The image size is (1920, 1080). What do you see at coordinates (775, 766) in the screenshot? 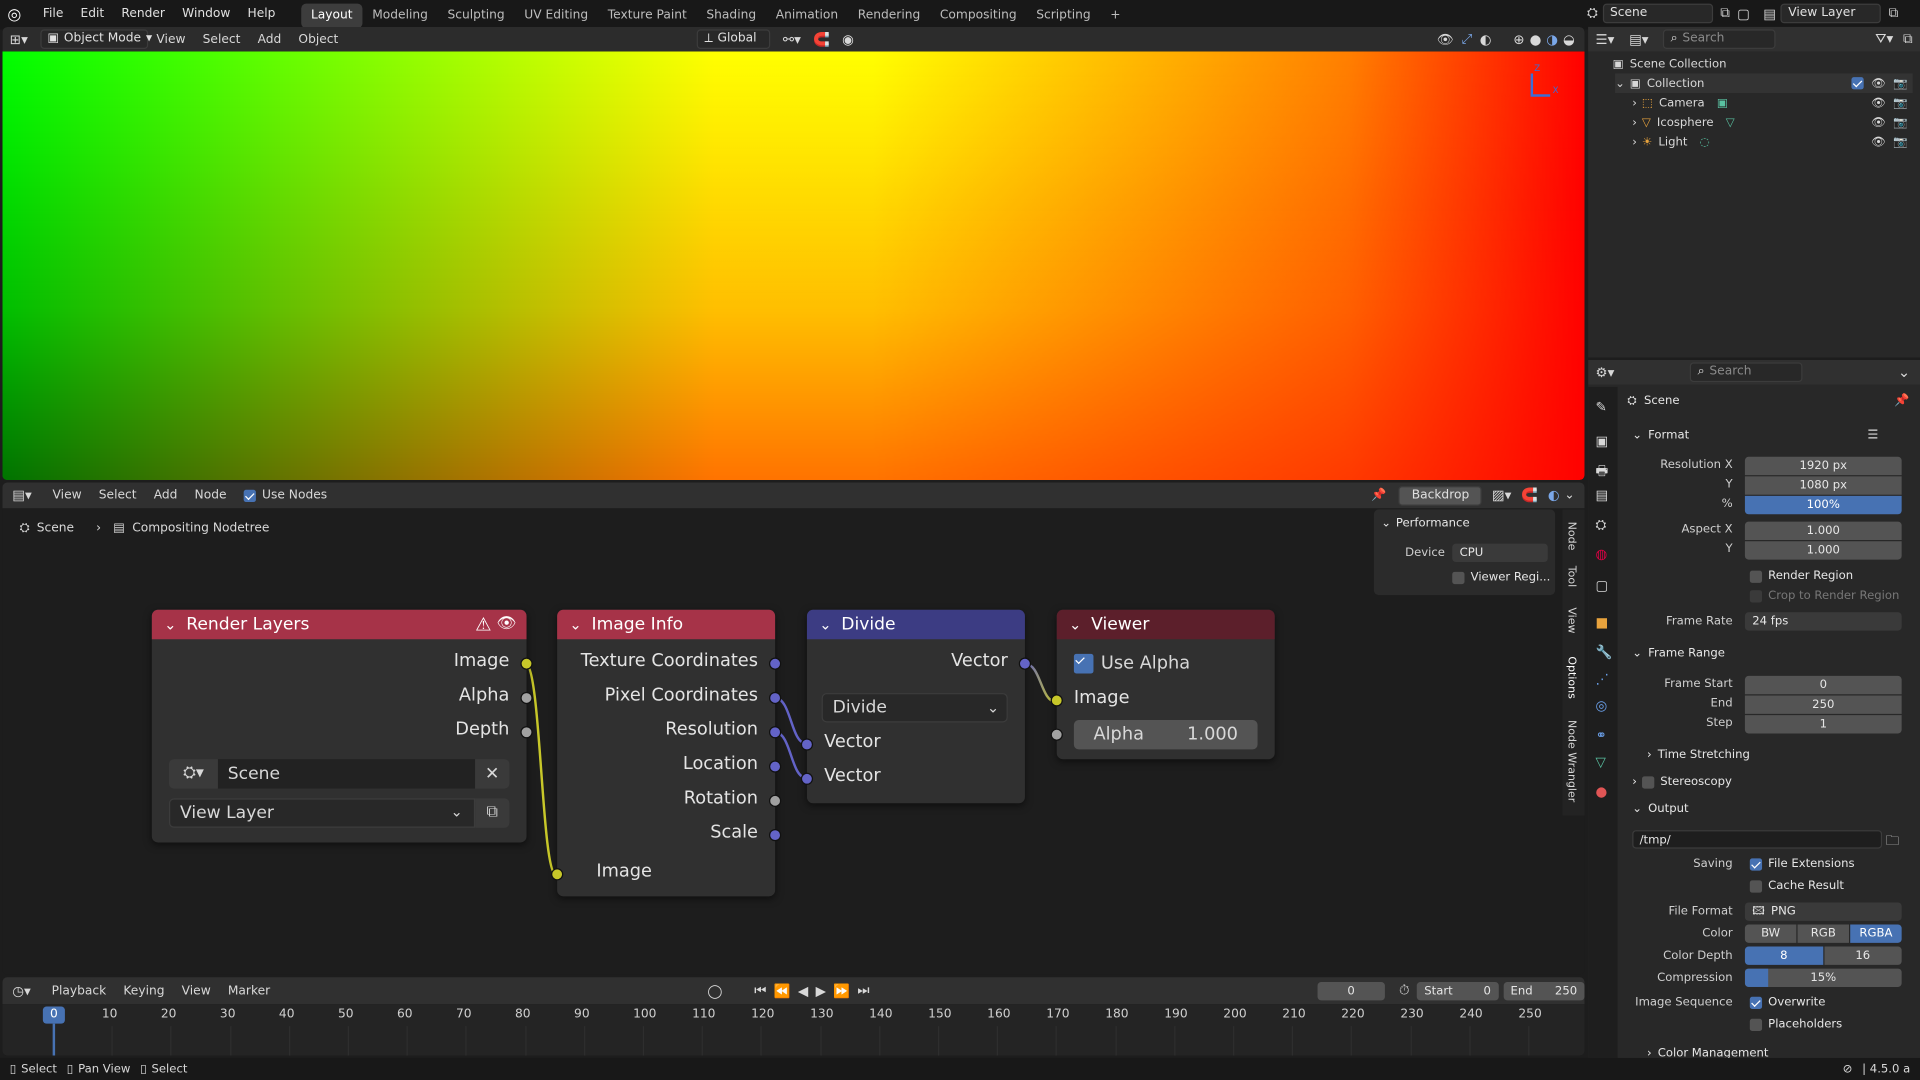
I see `ii-location-socket` at bounding box center [775, 766].